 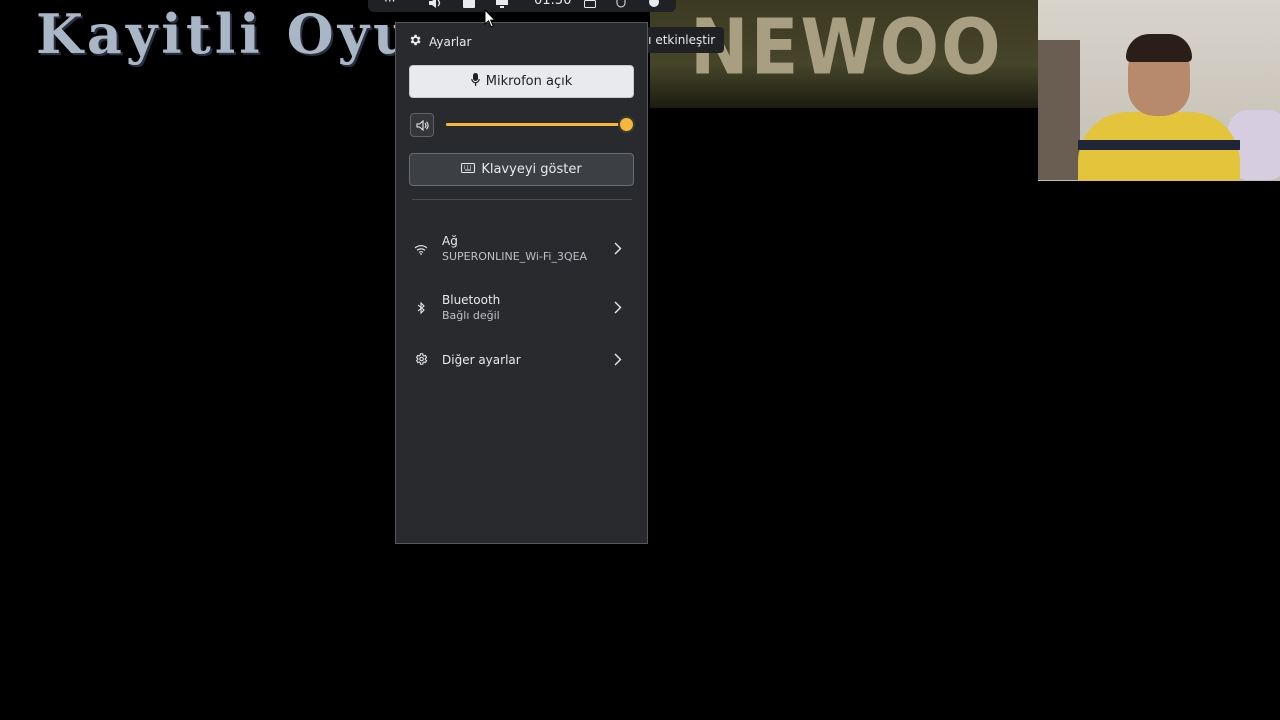 What do you see at coordinates (502, 4) in the screenshot?
I see `display-icon` at bounding box center [502, 4].